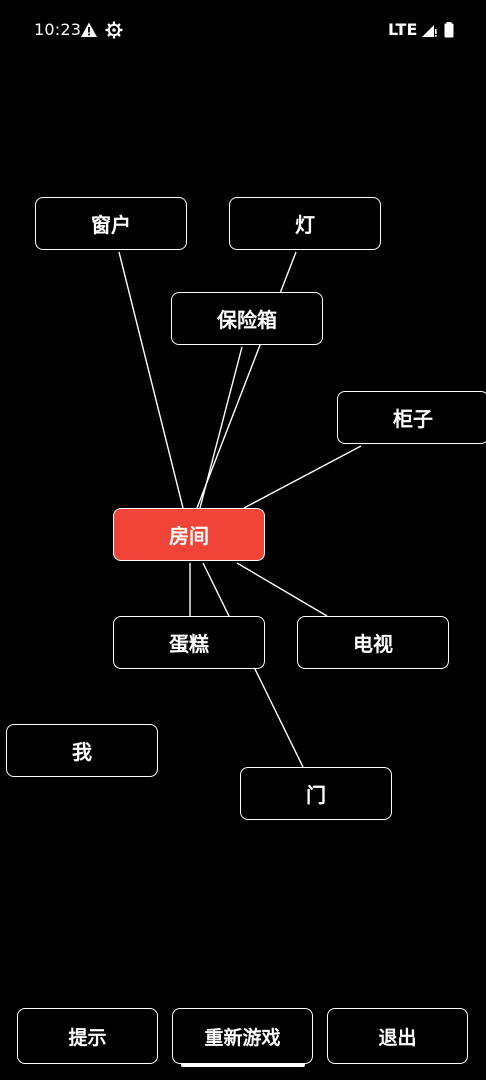  Describe the element at coordinates (87, 1036) in the screenshot. I see `hint-button: 提示` at that location.